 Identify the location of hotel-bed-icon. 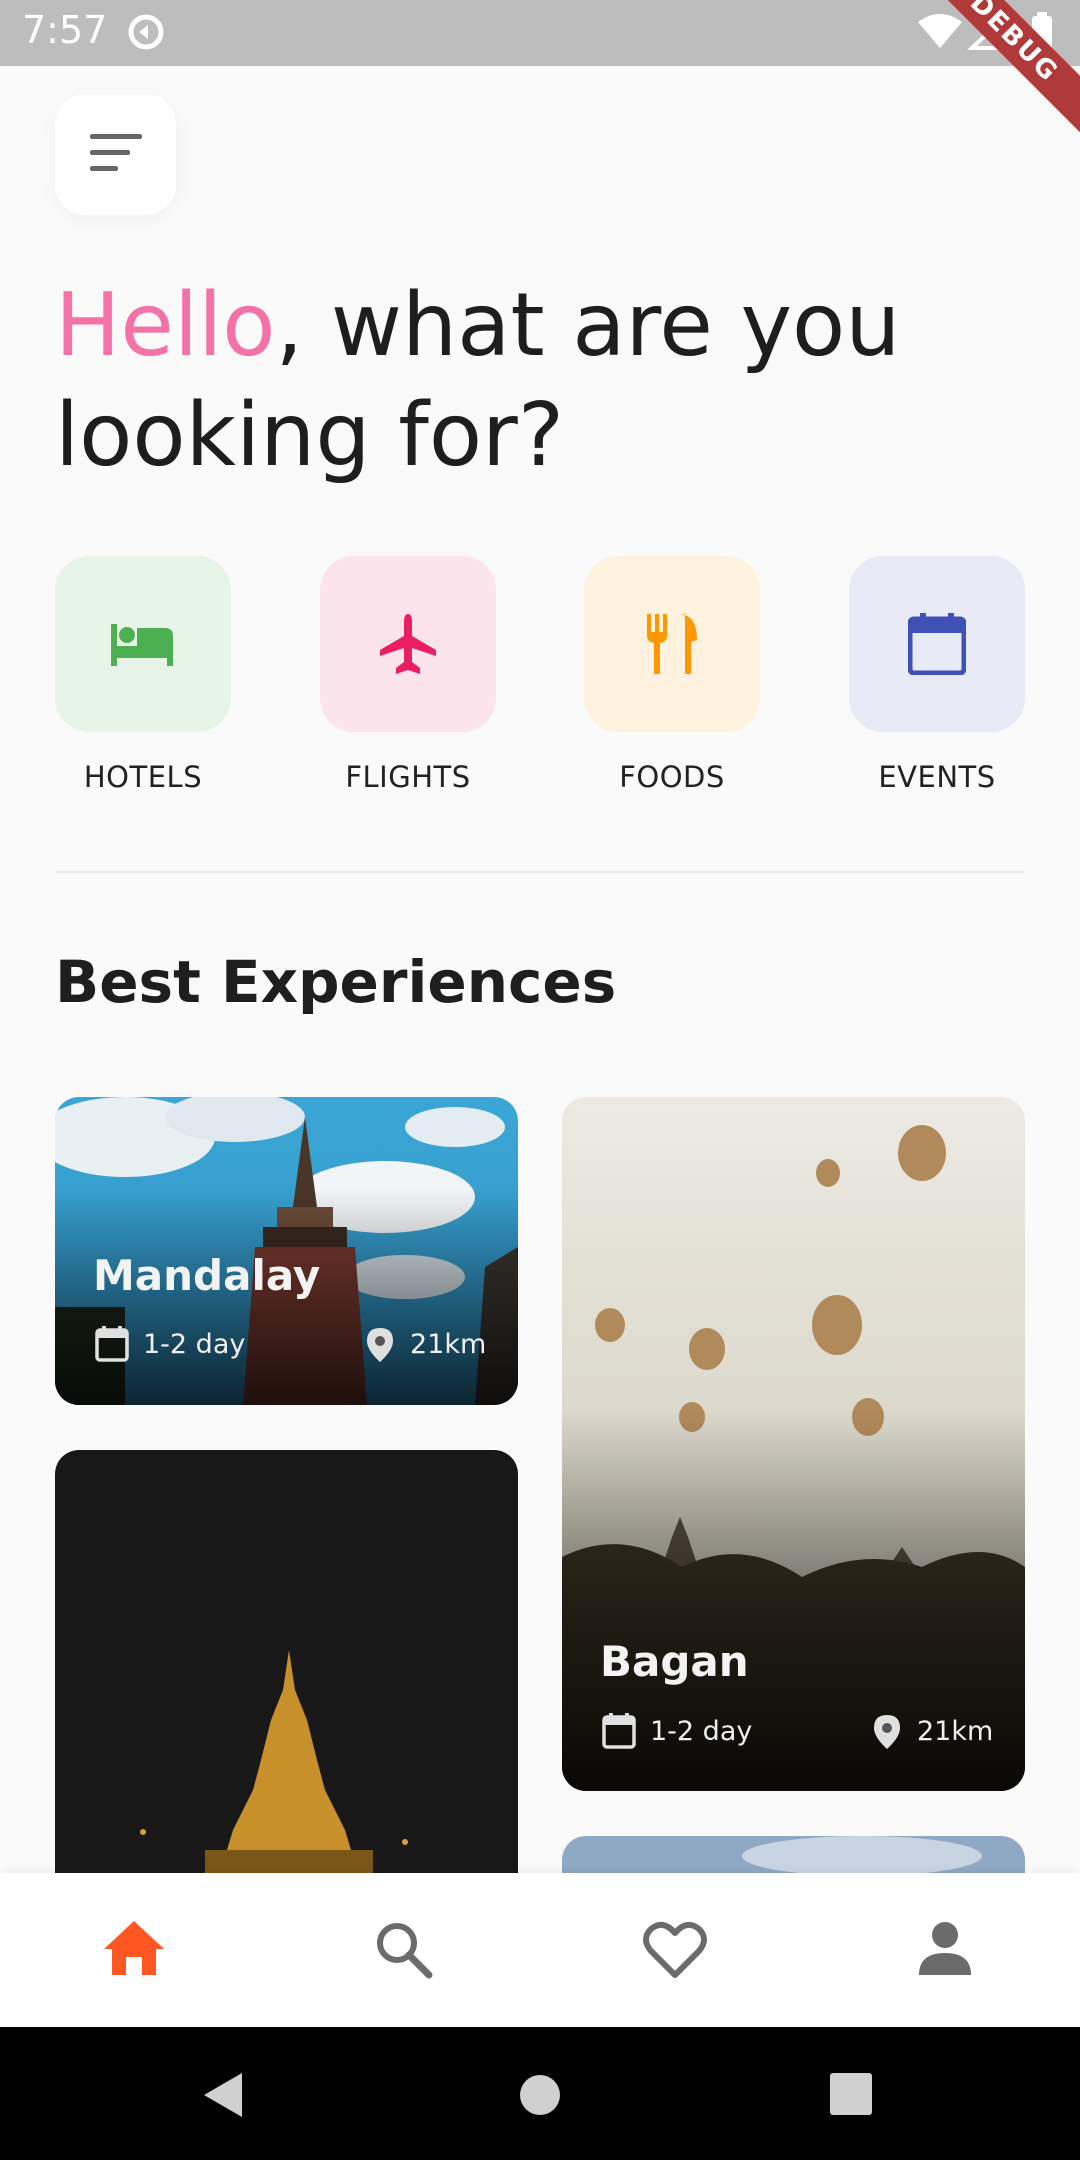
(142, 645).